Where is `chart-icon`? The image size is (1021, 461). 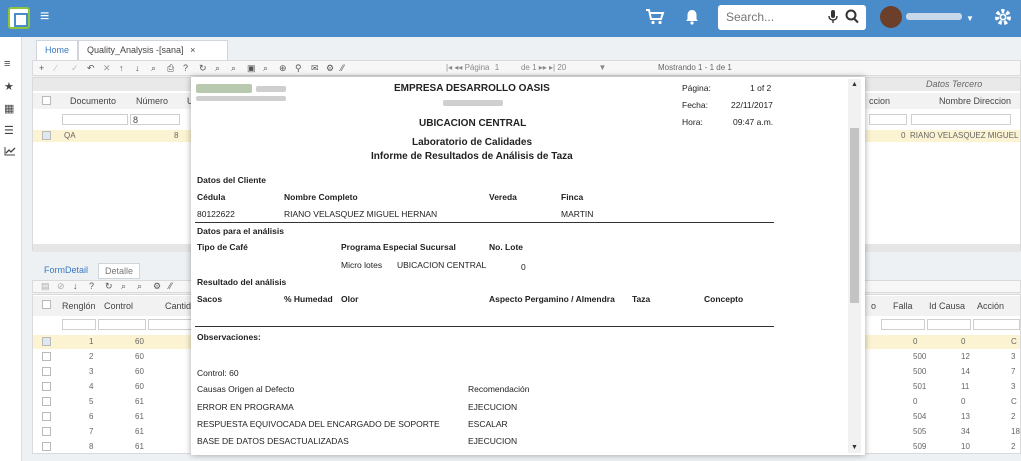
chart-icon is located at coordinates (10, 152).